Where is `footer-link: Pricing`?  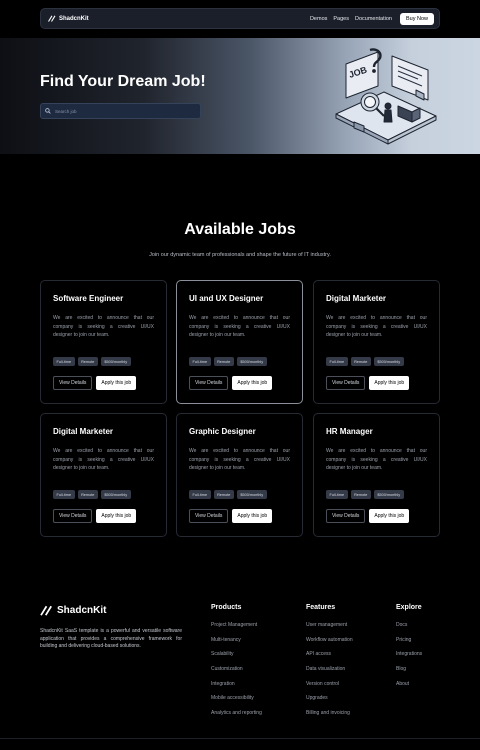 footer-link: Pricing is located at coordinates (409, 644).